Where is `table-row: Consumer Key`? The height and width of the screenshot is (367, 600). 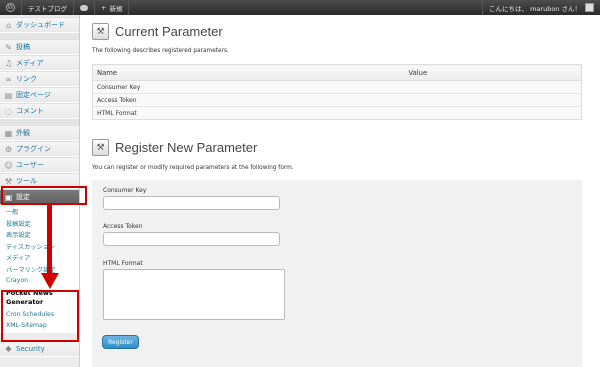
table-row: Consumer Key is located at coordinates (337, 87).